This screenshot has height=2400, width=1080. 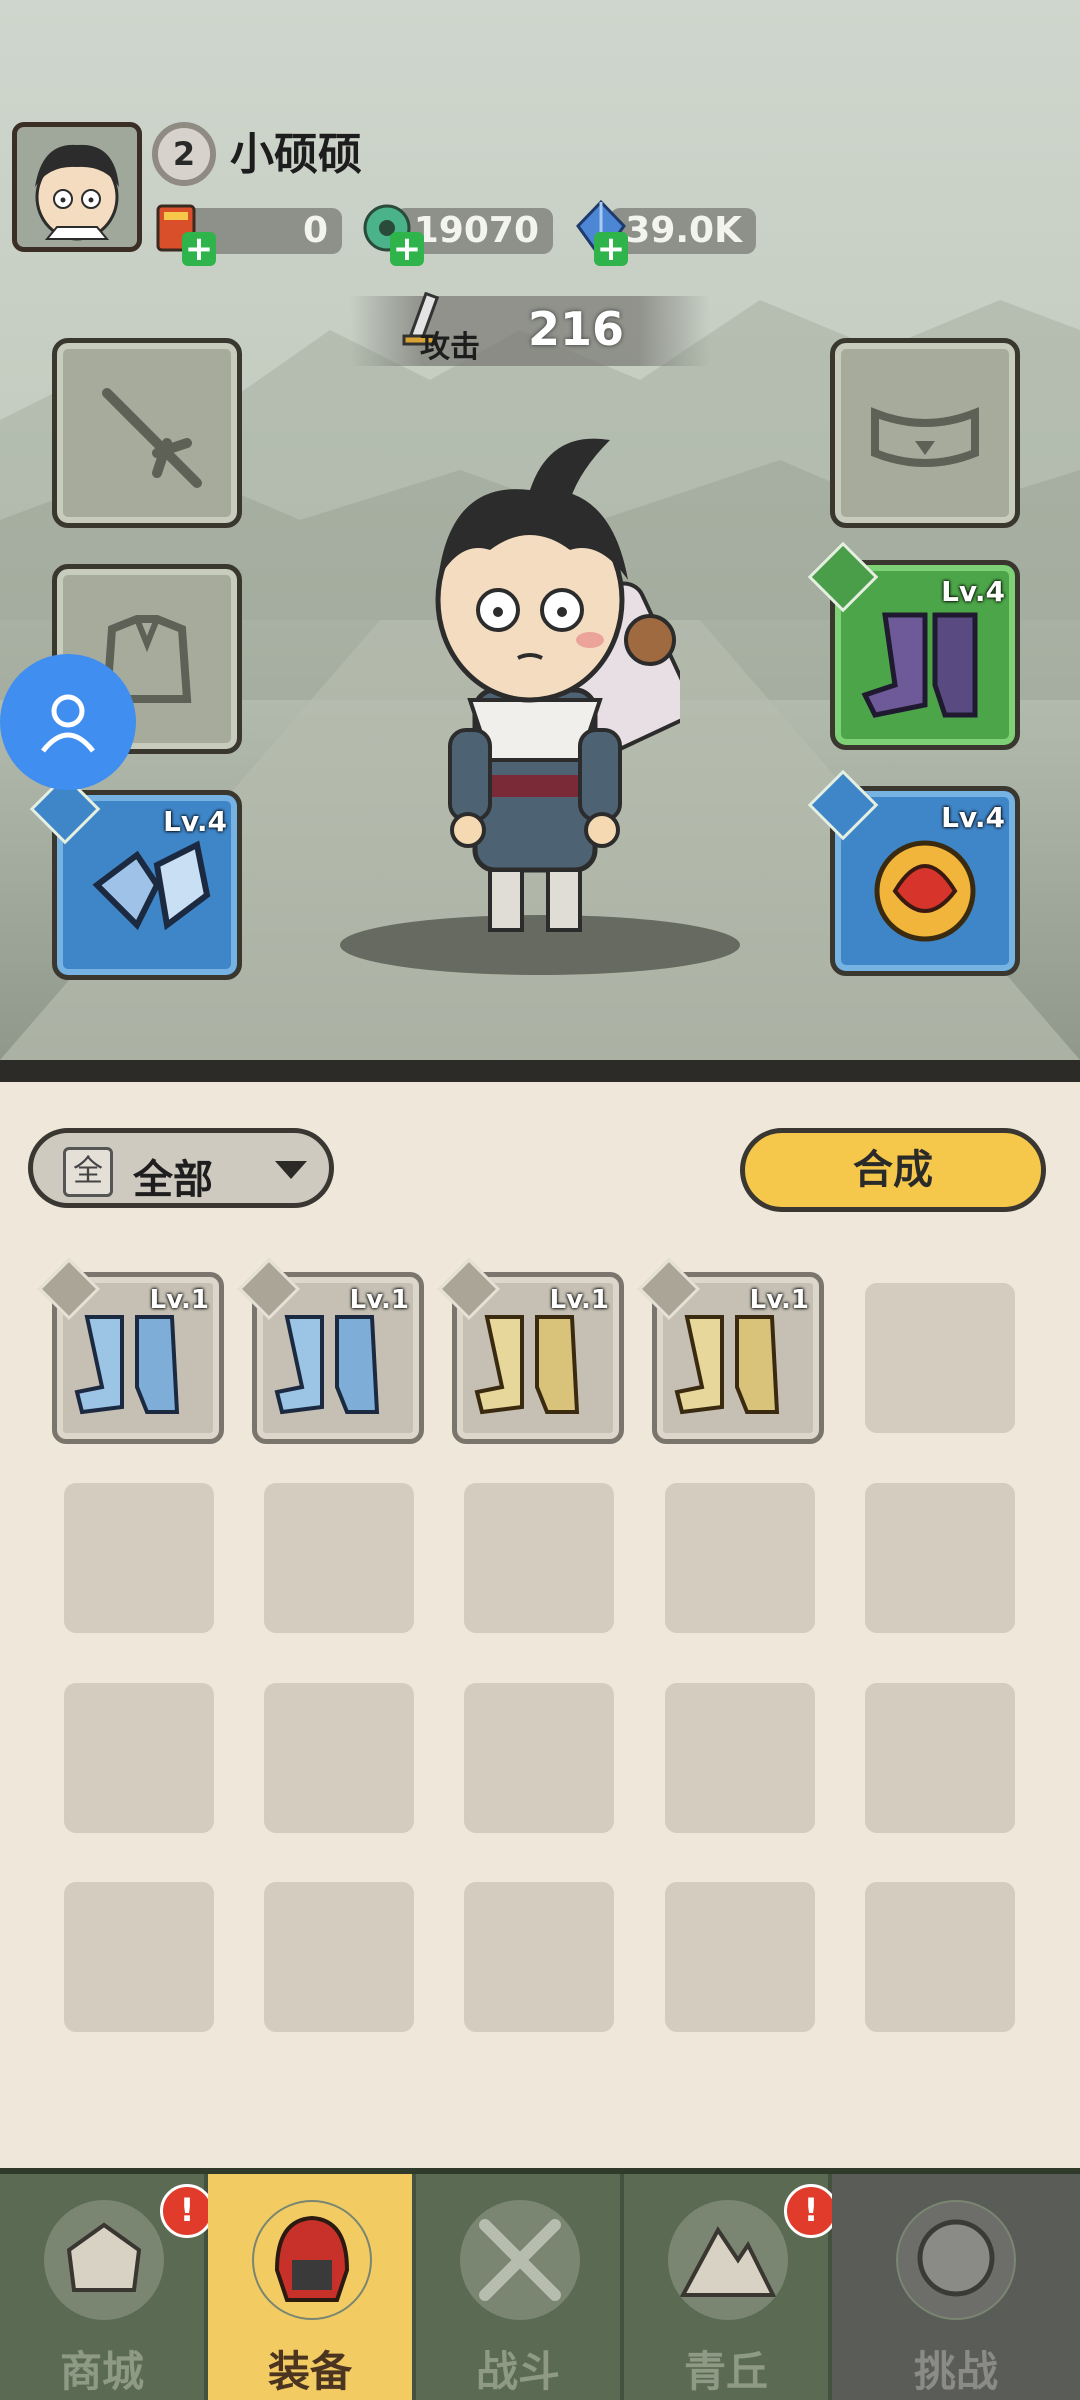 I want to click on nav-equipment-label: 装备, so click(x=309, y=2371).